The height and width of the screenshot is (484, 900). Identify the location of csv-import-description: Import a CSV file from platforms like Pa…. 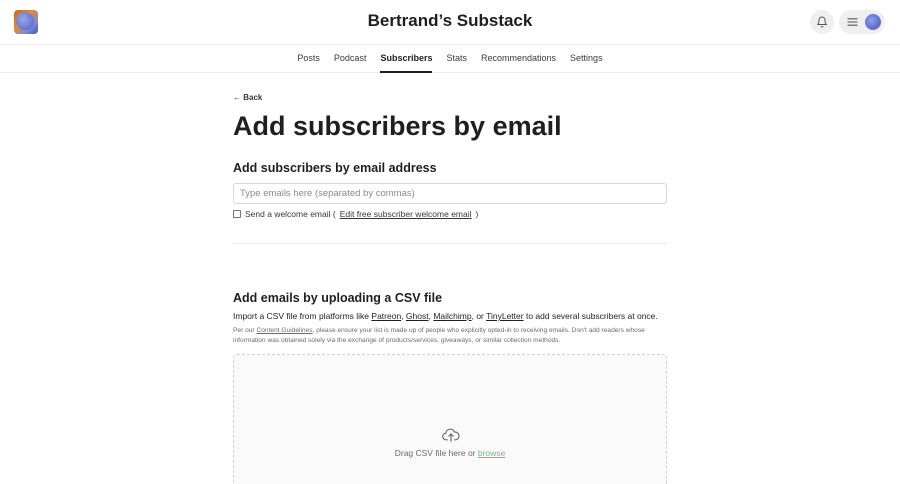
(445, 316).